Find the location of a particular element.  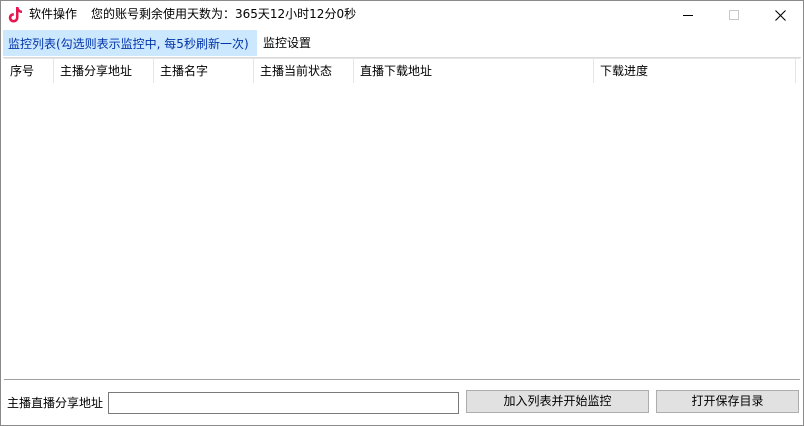

close-button is located at coordinates (780, 15).